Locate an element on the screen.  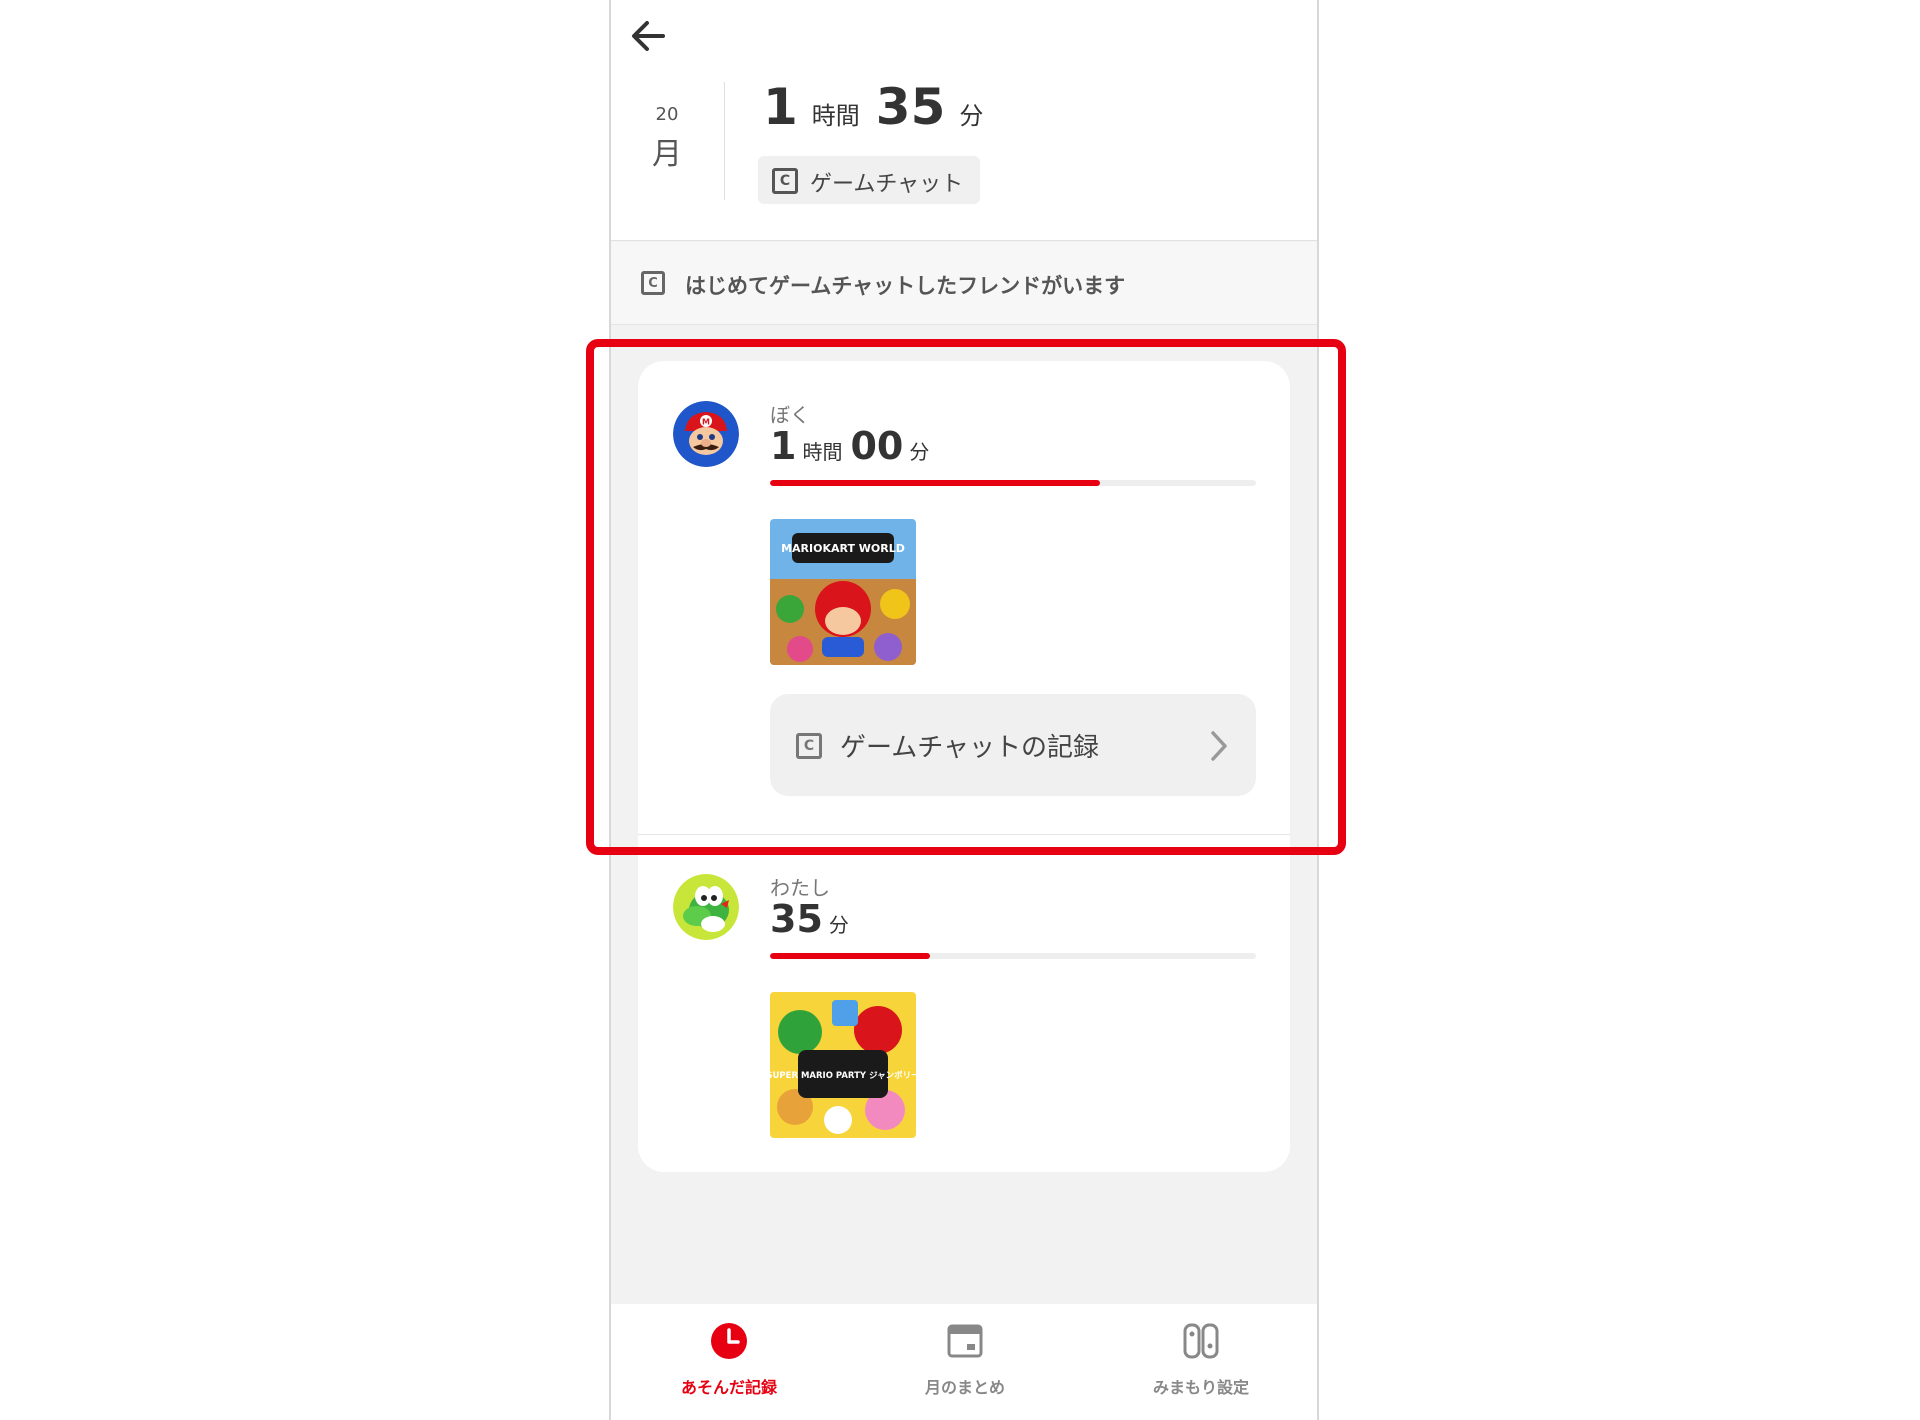
game-chat-tag: C ゲームチャット is located at coordinates (869, 180).